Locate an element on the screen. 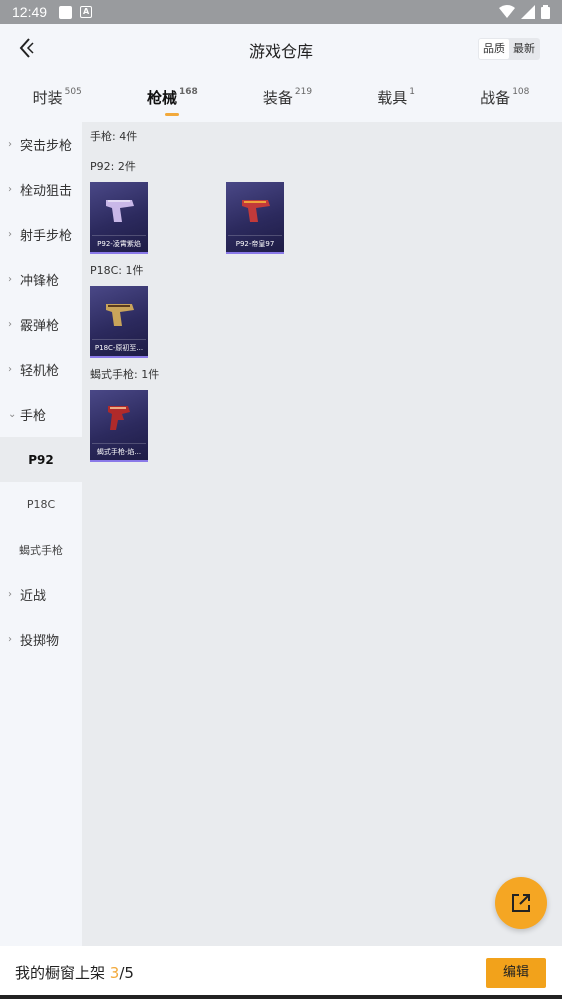 This screenshot has height=999, width=562. sort-toggle: 品质 最新 is located at coordinates (509, 49).